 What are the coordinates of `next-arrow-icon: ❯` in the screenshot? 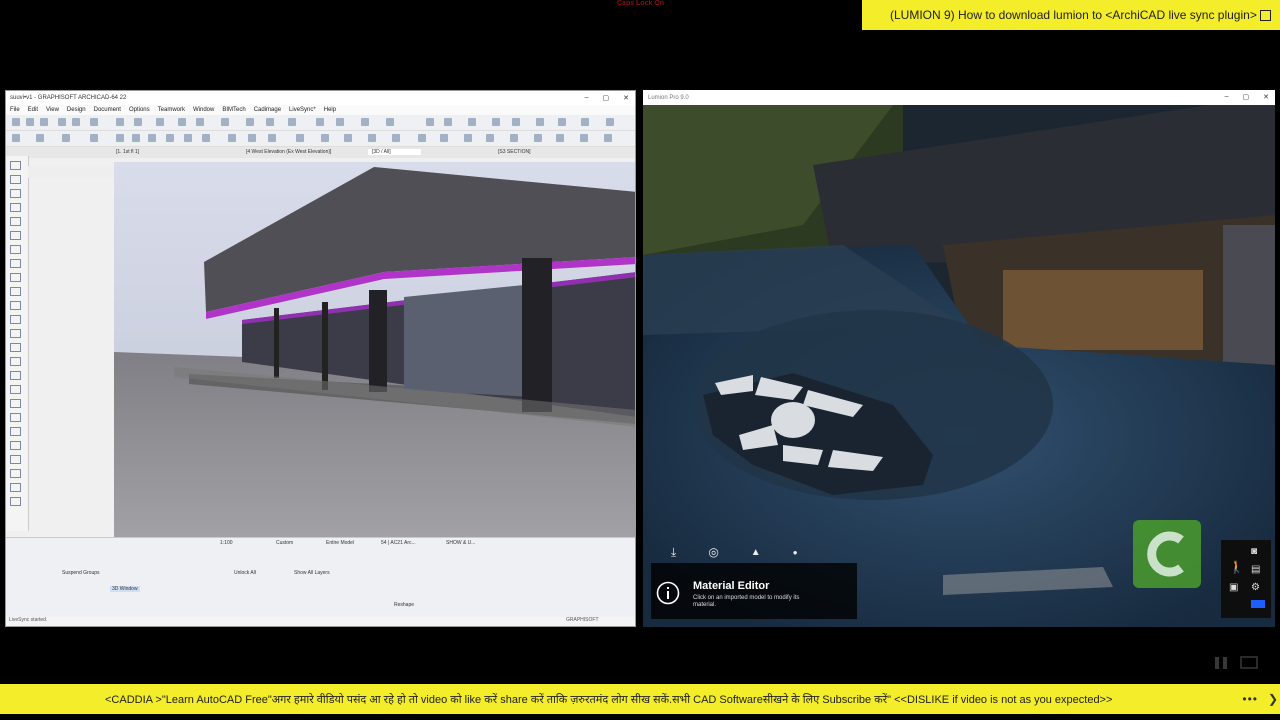 It's located at (1273, 699).